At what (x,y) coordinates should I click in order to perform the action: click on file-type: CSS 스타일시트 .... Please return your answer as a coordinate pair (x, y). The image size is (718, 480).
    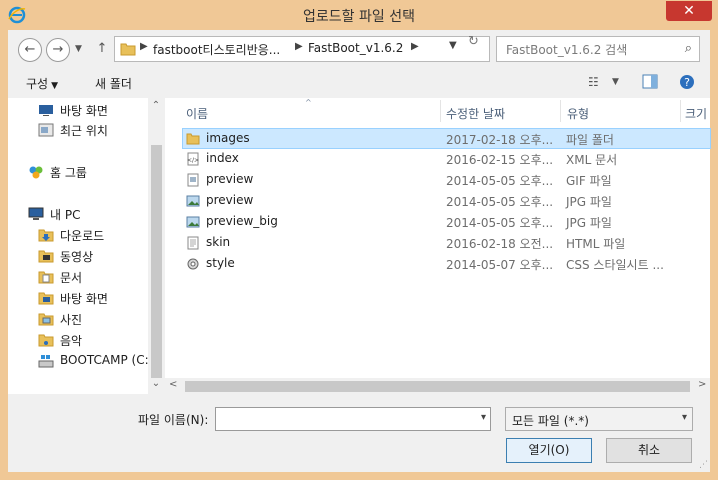
    Looking at the image, I should click on (615, 265).